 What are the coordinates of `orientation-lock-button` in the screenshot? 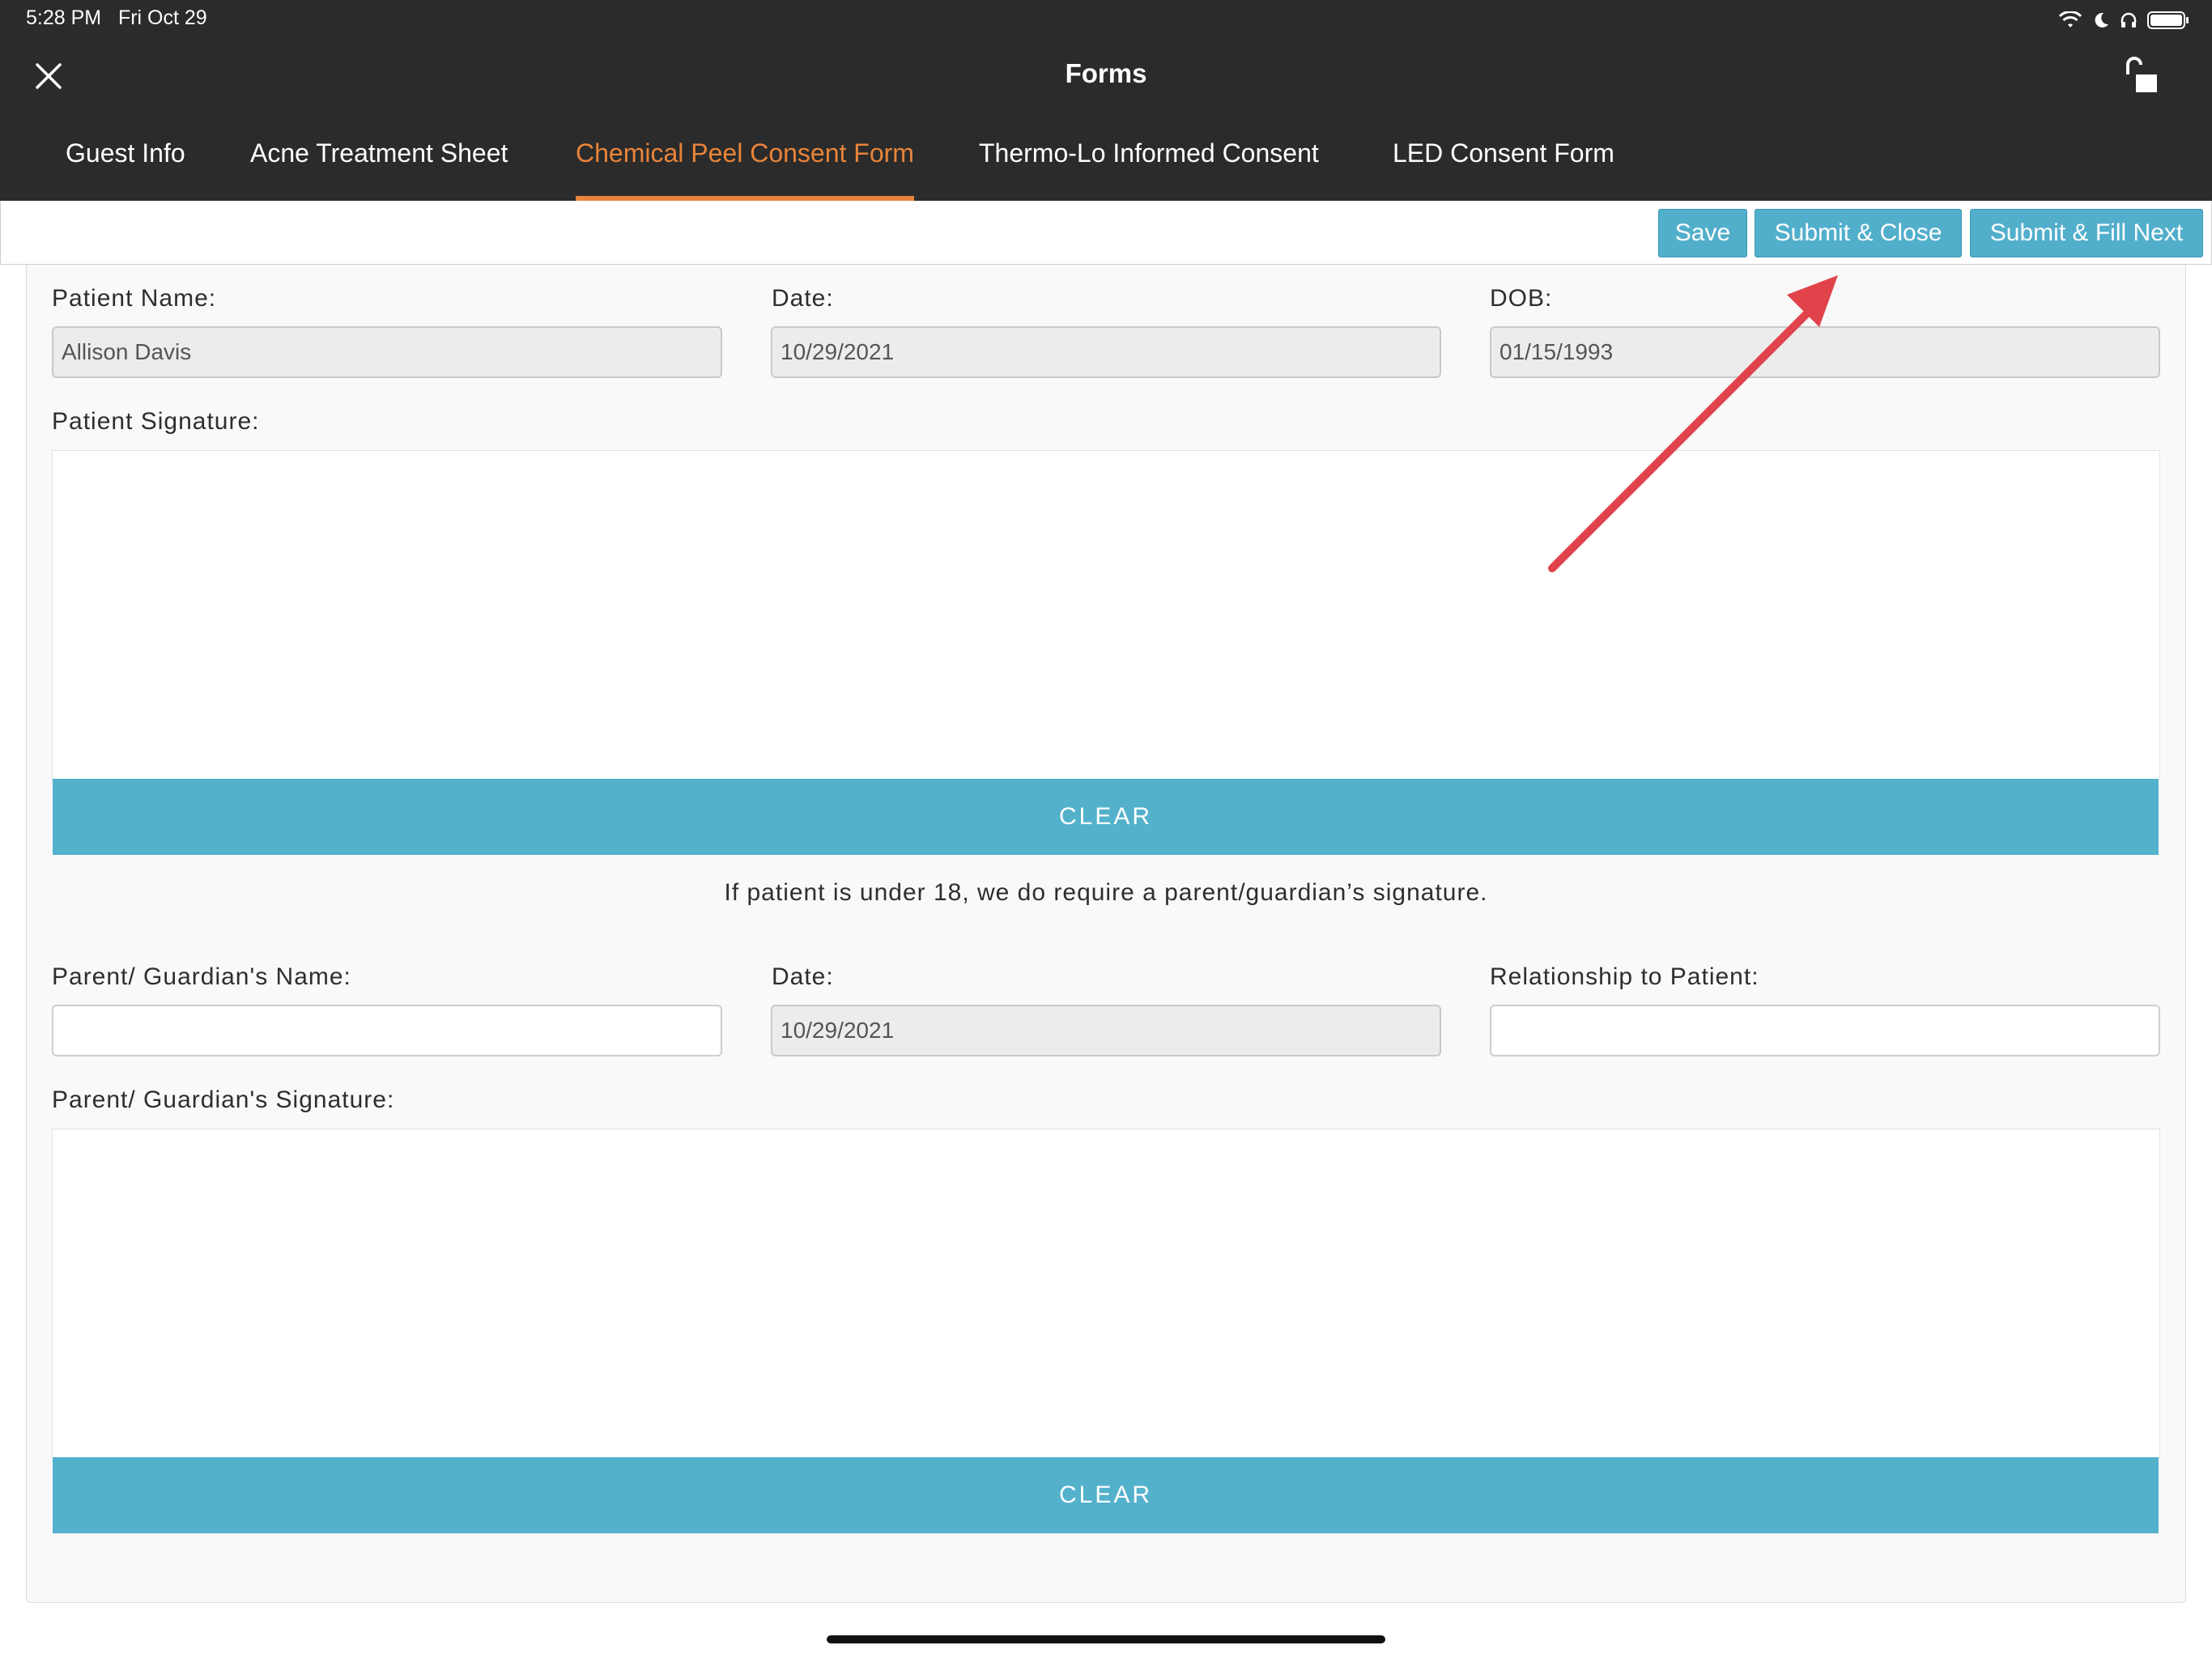 It's located at (2140, 76).